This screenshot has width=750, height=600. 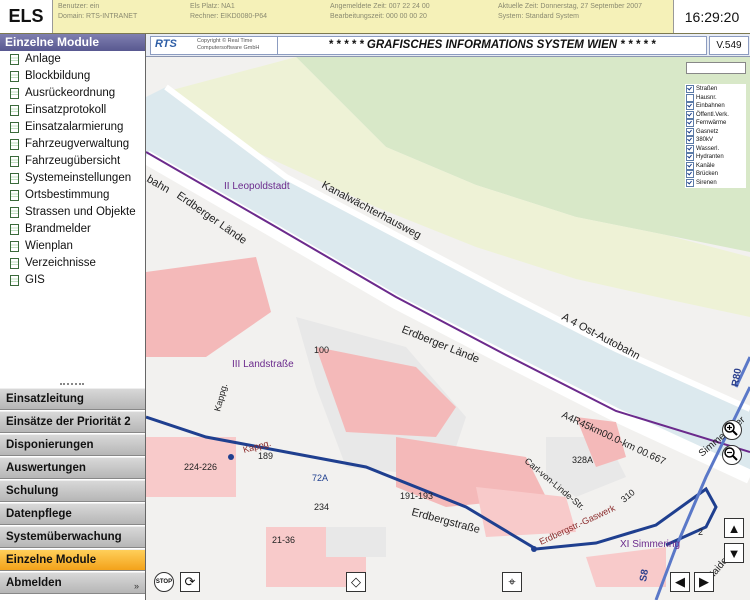 I want to click on nav-button: Schulung, so click(x=72, y=491).